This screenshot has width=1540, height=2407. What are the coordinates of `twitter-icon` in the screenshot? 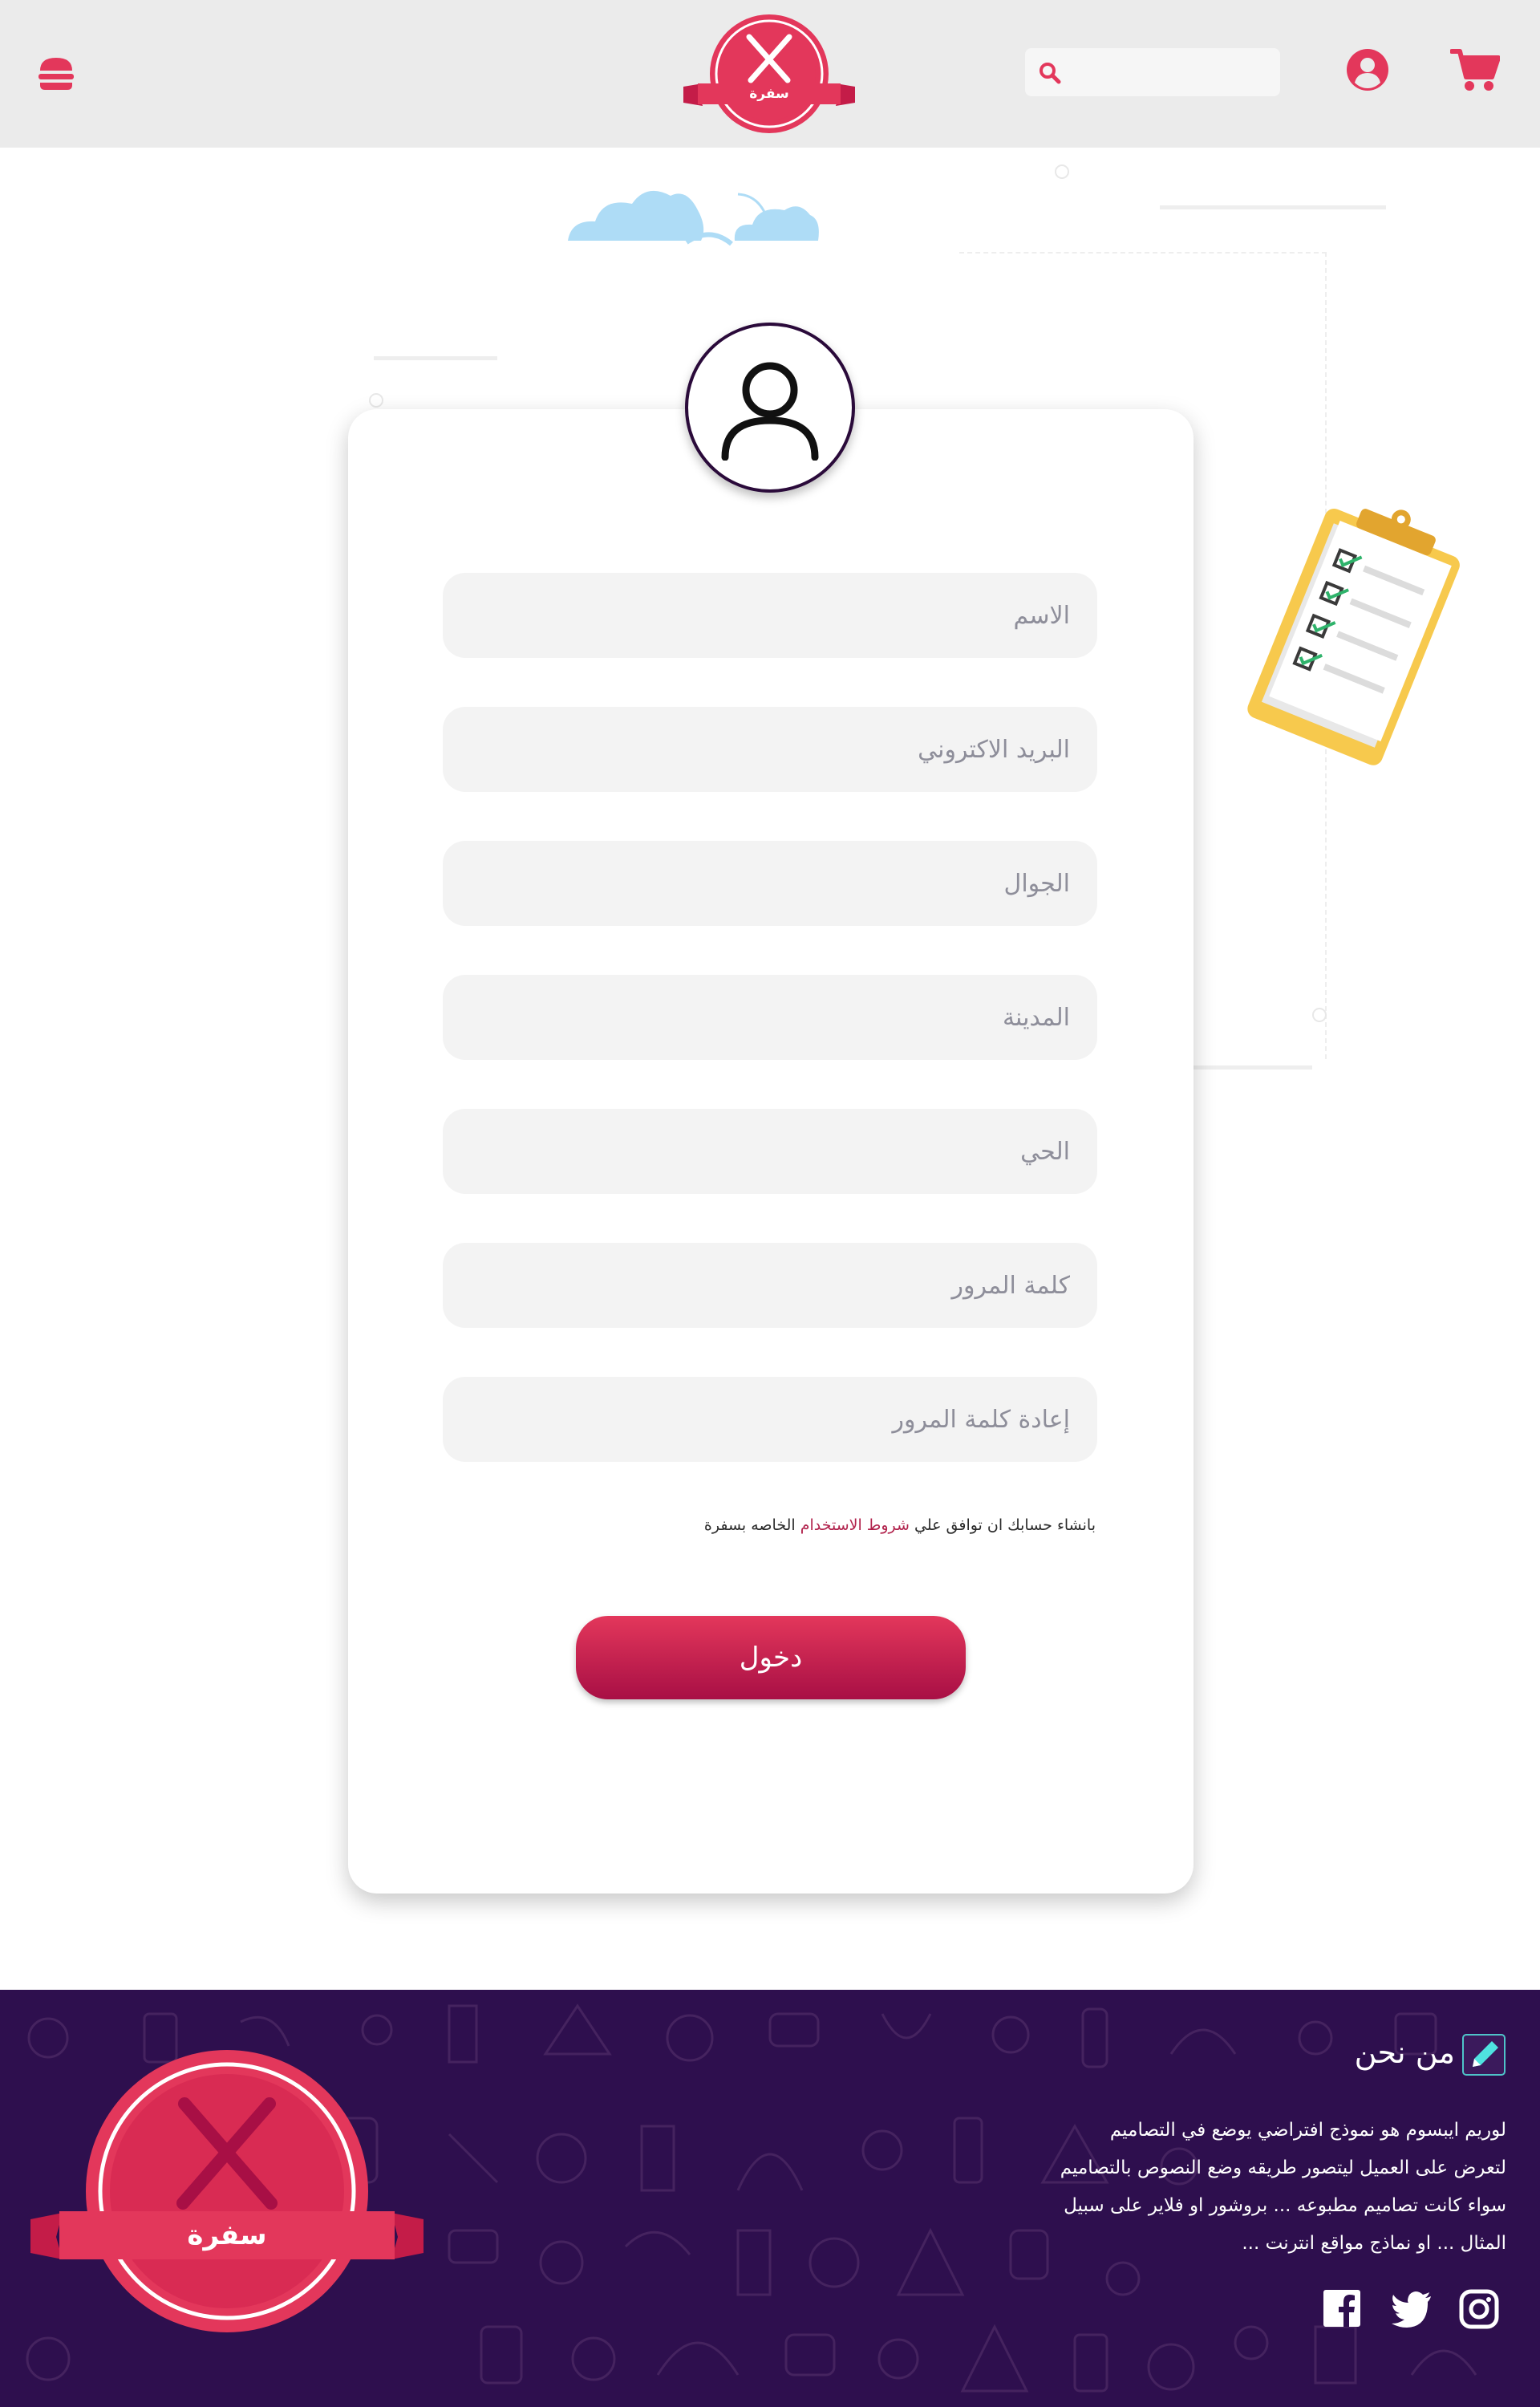 It's located at (1411, 2309).